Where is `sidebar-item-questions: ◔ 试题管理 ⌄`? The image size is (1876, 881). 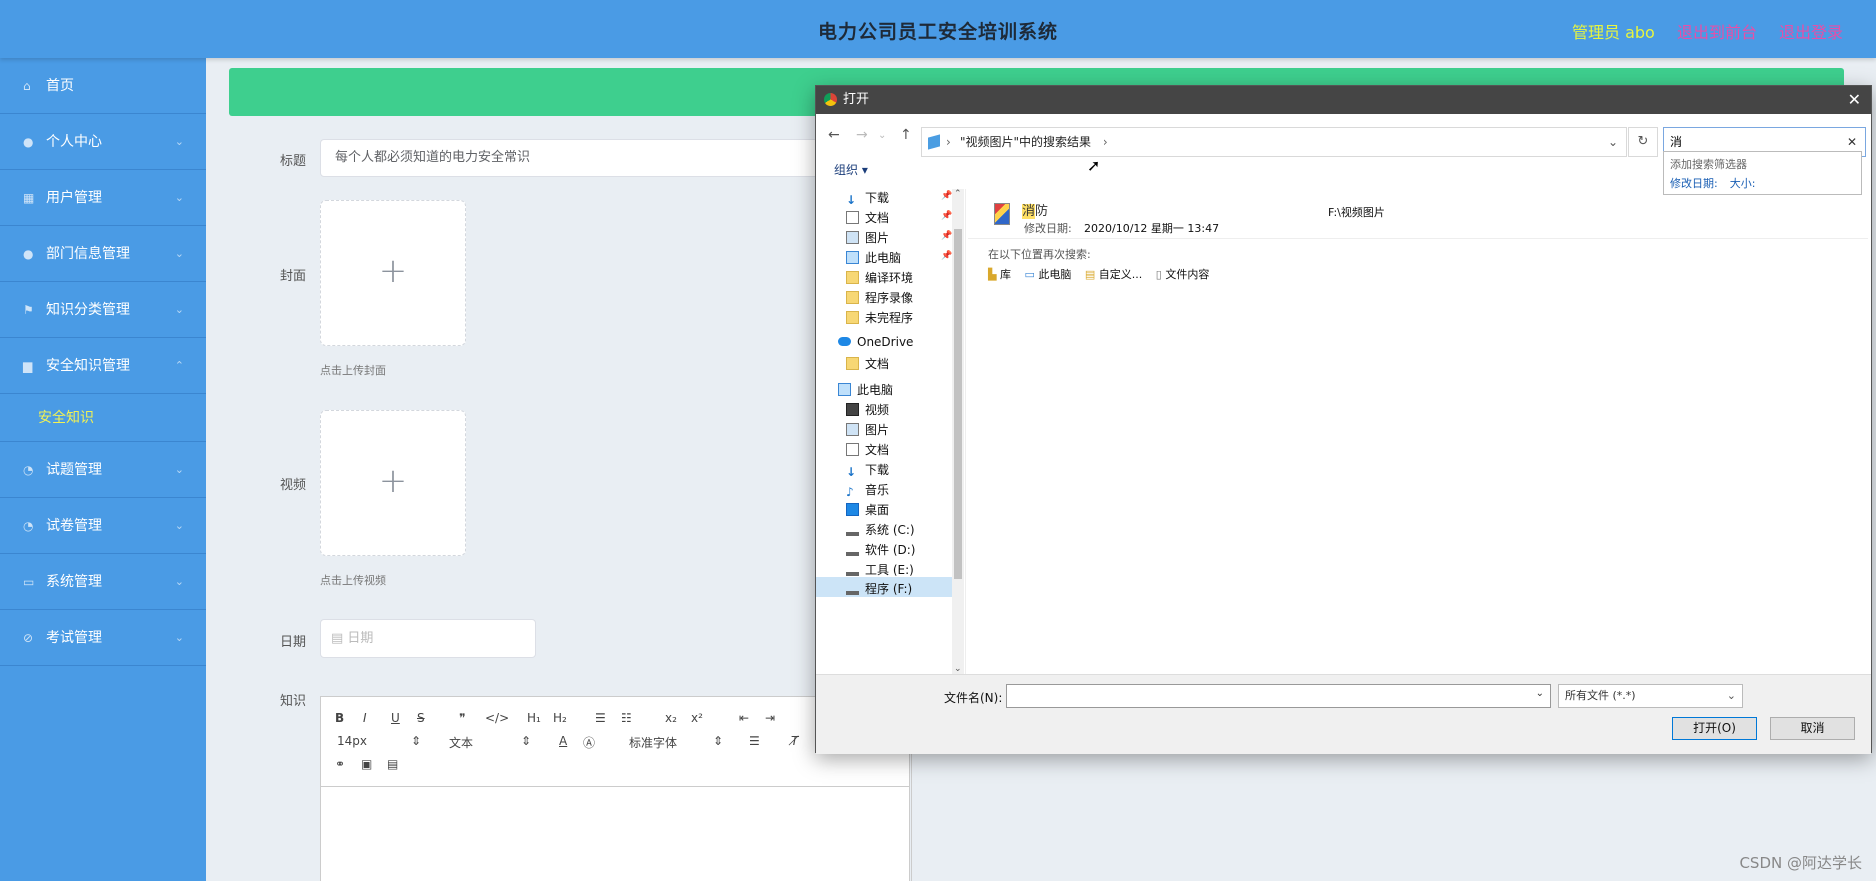
sidebar-item-questions: ◔ 试题管理 ⌄ is located at coordinates (103, 470).